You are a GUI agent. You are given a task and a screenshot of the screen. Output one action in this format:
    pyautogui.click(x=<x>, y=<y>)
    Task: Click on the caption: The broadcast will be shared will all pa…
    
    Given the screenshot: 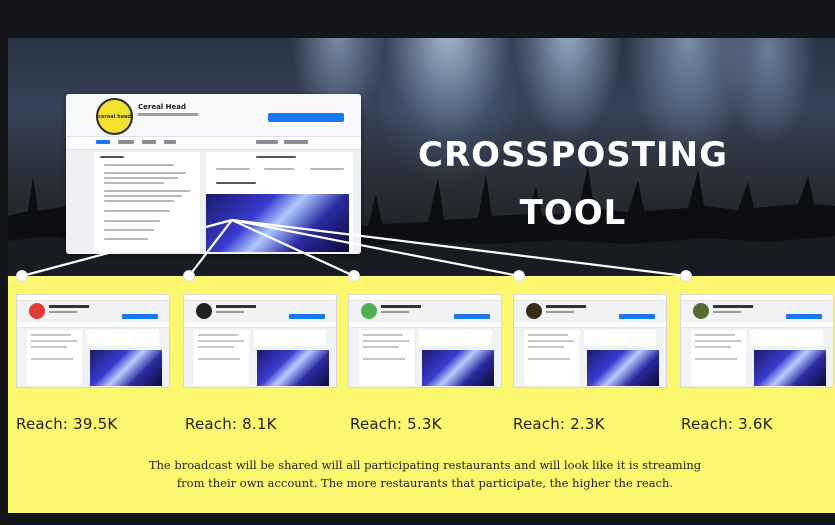 What is the action you would take?
    pyautogui.click(x=425, y=474)
    